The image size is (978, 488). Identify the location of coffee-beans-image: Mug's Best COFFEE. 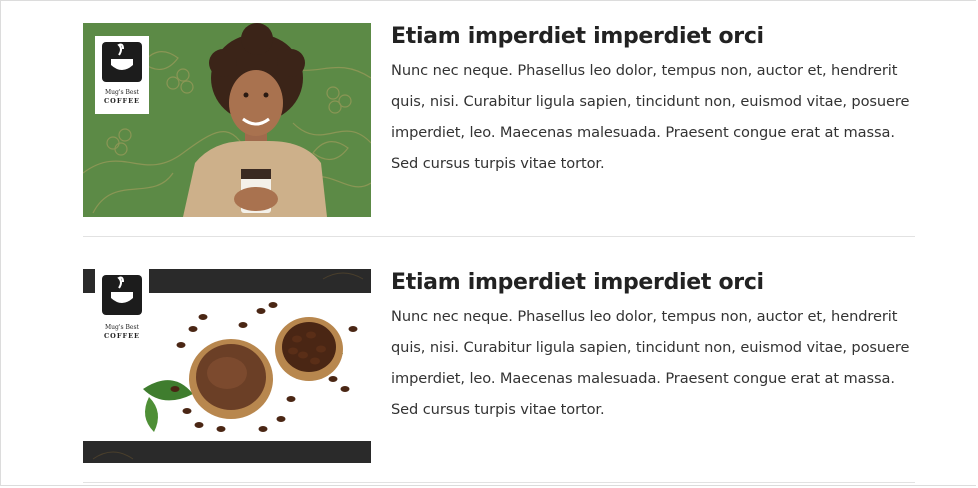
(227, 366).